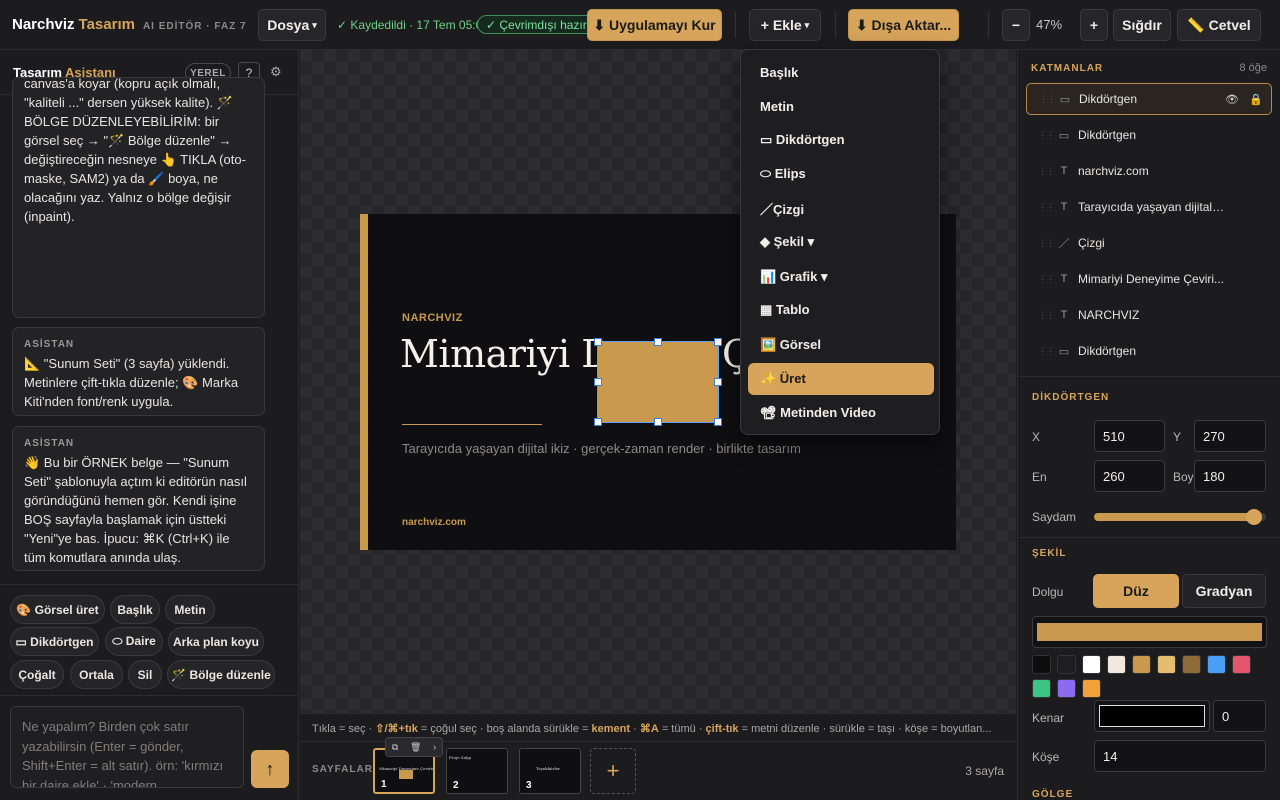 Image resolution: width=1280 pixels, height=800 pixels. Describe the element at coordinates (1256, 99) in the screenshot. I see `lock-icon: 🔒` at that location.